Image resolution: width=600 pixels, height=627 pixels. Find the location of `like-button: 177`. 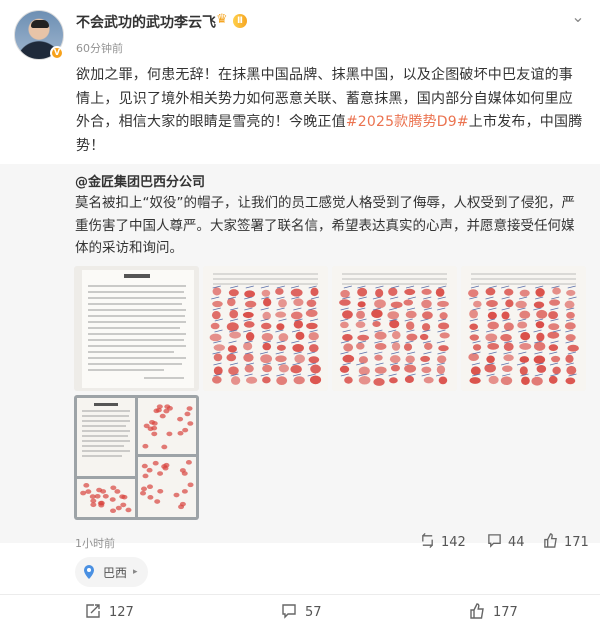

like-button: 177 is located at coordinates (493, 613).